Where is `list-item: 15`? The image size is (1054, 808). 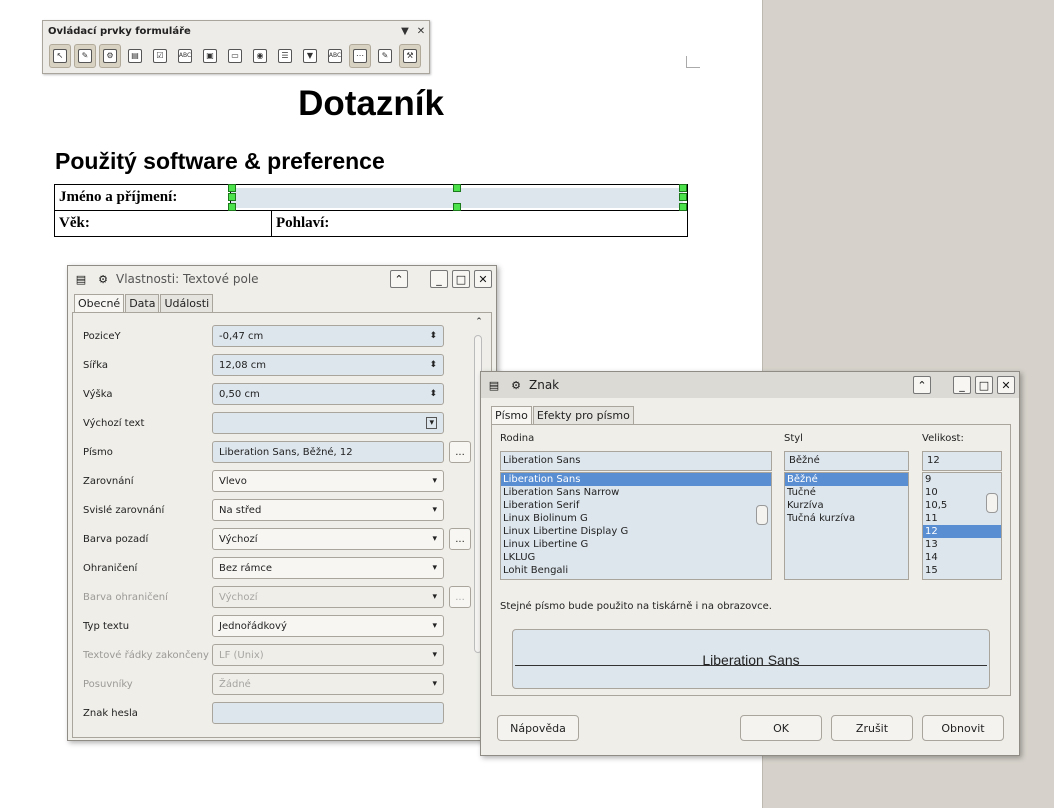 list-item: 15 is located at coordinates (962, 570).